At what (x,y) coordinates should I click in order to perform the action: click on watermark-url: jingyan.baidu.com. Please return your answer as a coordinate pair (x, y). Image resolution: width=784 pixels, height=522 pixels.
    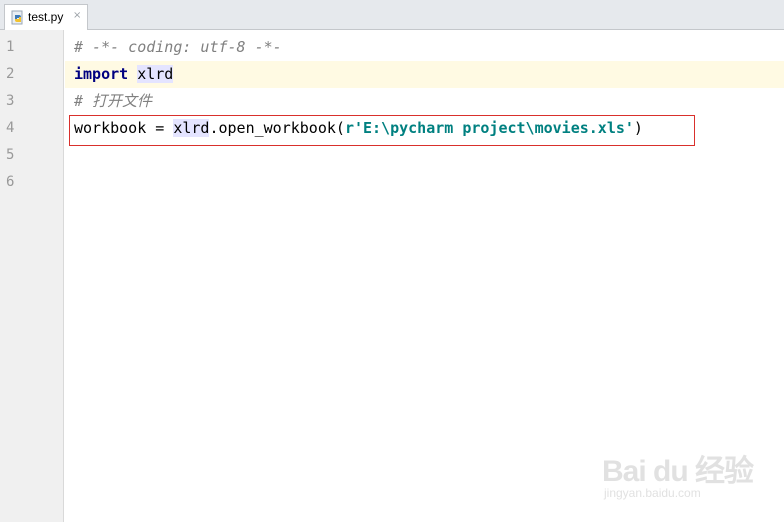
    Looking at the image, I should click on (652, 493).